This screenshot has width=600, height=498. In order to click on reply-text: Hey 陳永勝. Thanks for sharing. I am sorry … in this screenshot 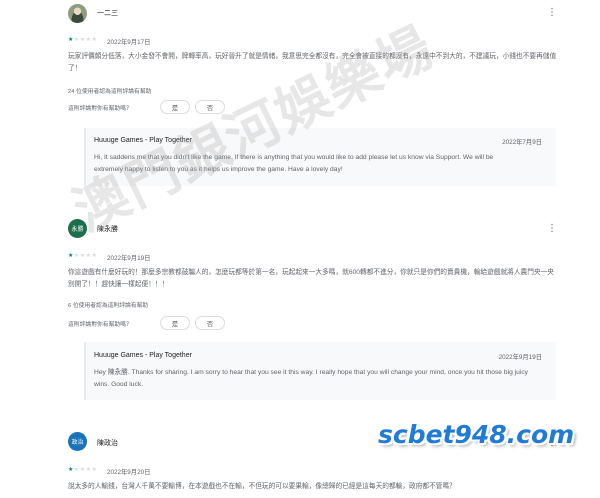, I will do `click(311, 378)`.